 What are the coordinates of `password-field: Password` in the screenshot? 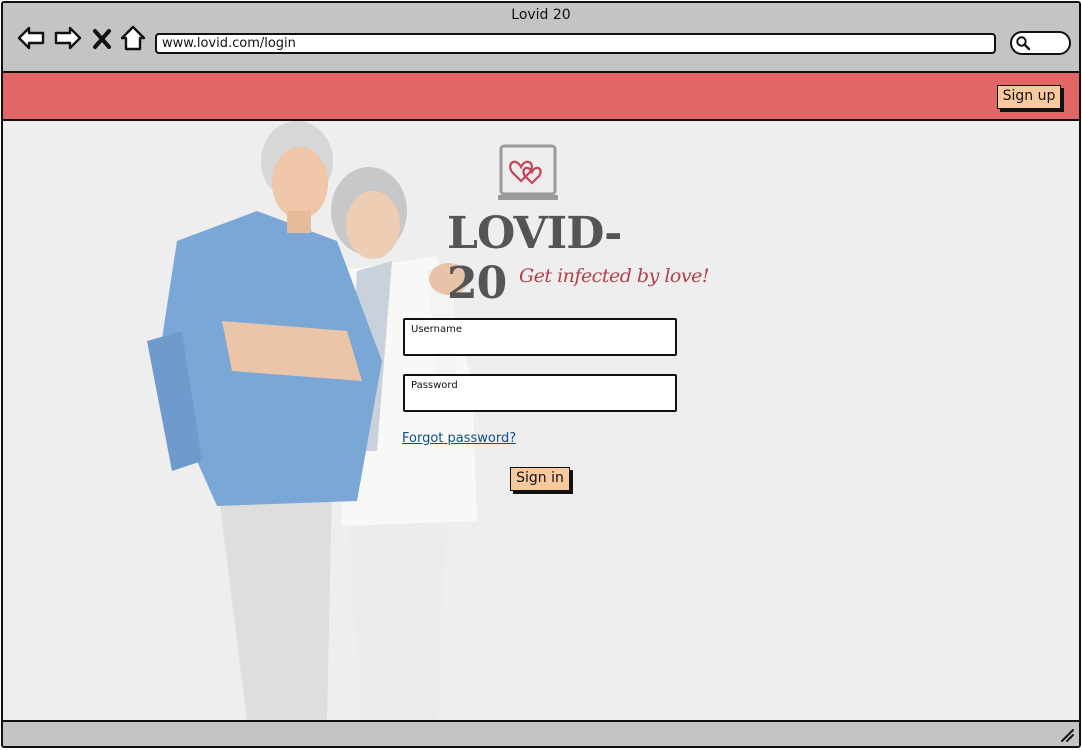 It's located at (540, 393).